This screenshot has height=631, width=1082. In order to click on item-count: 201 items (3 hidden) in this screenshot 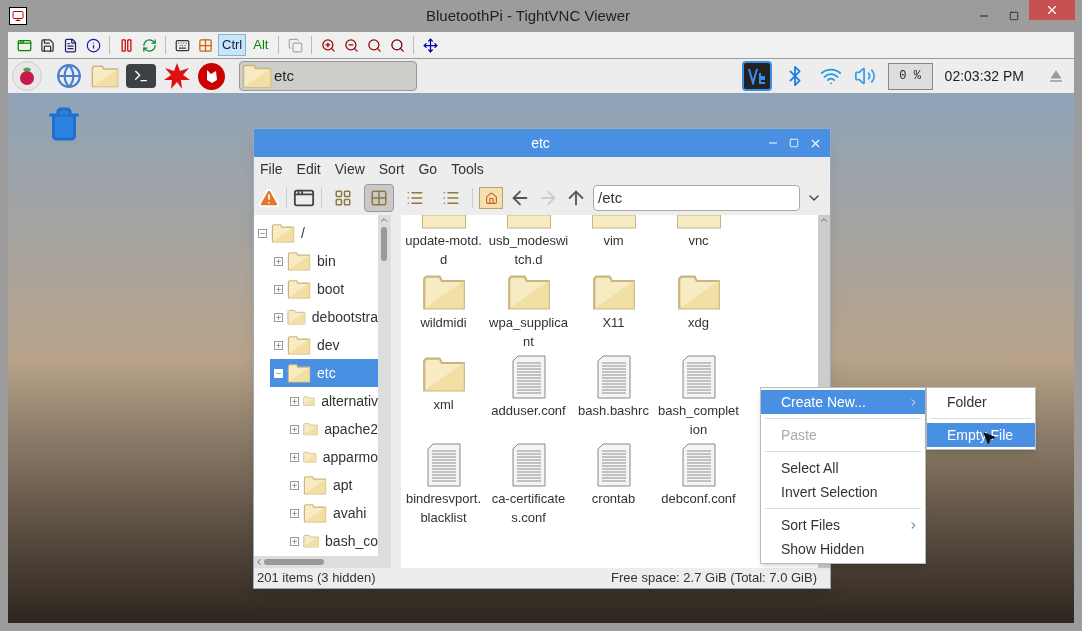, I will do `click(316, 578)`.